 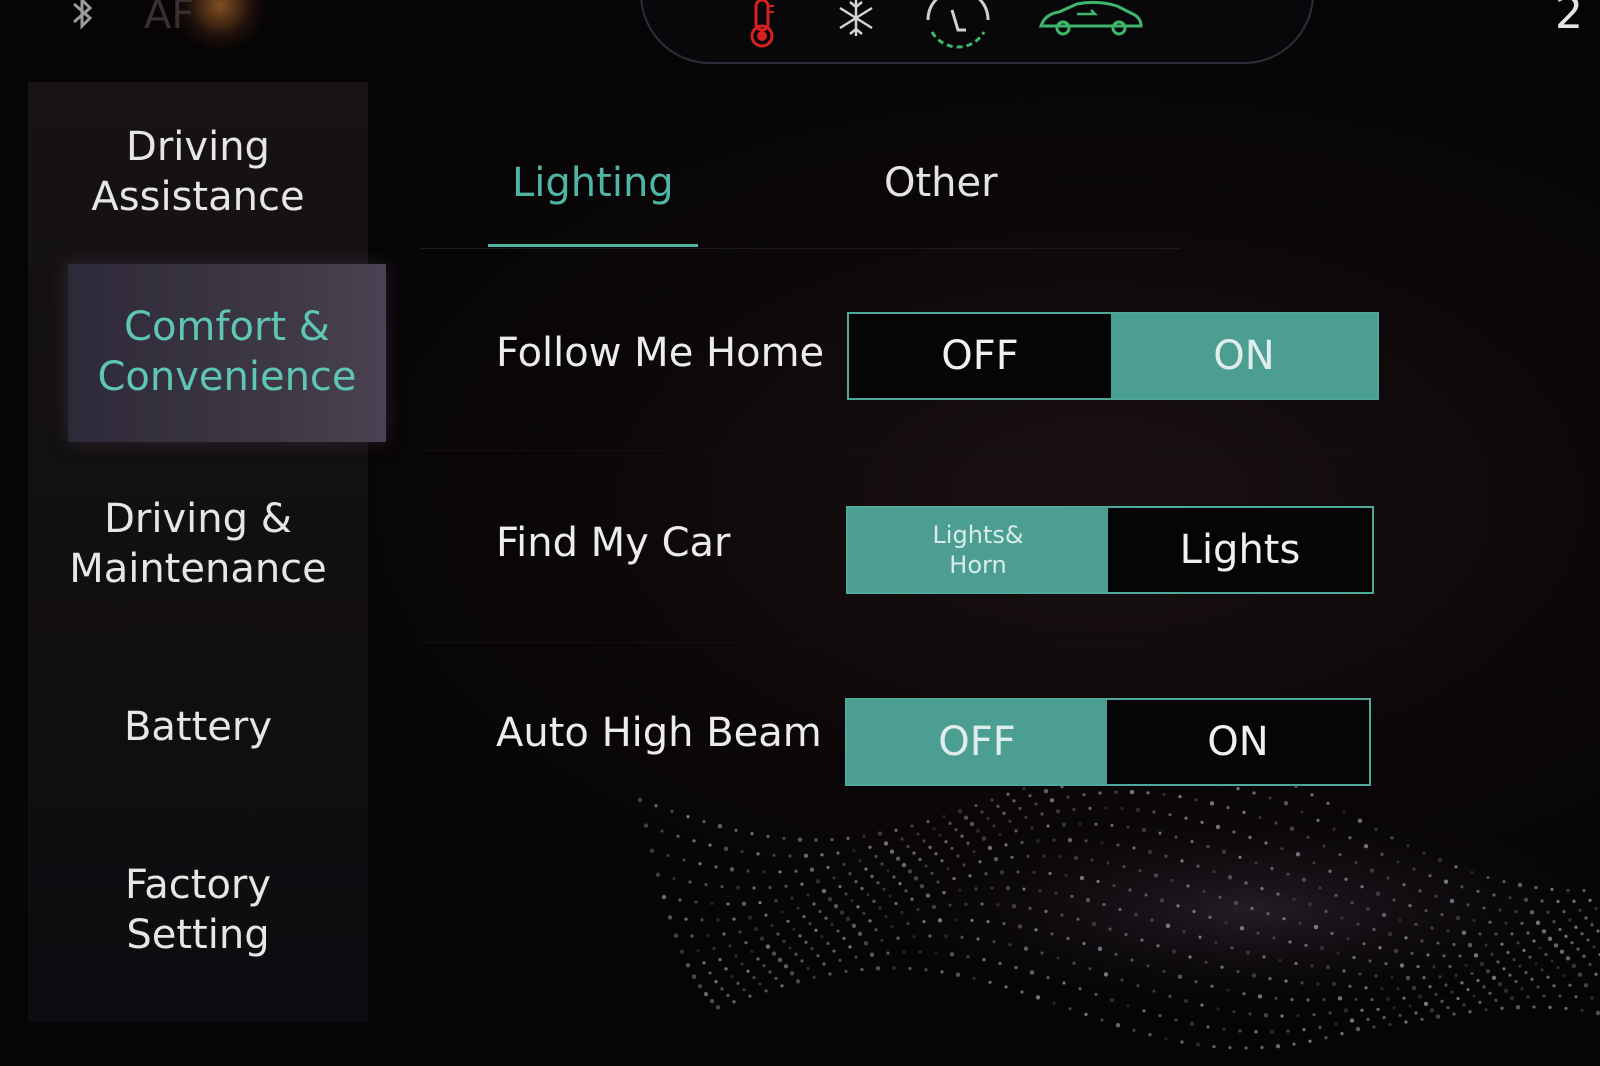 What do you see at coordinates (227, 333) in the screenshot?
I see `sidebar-item-label: Comfort & Convenience` at bounding box center [227, 333].